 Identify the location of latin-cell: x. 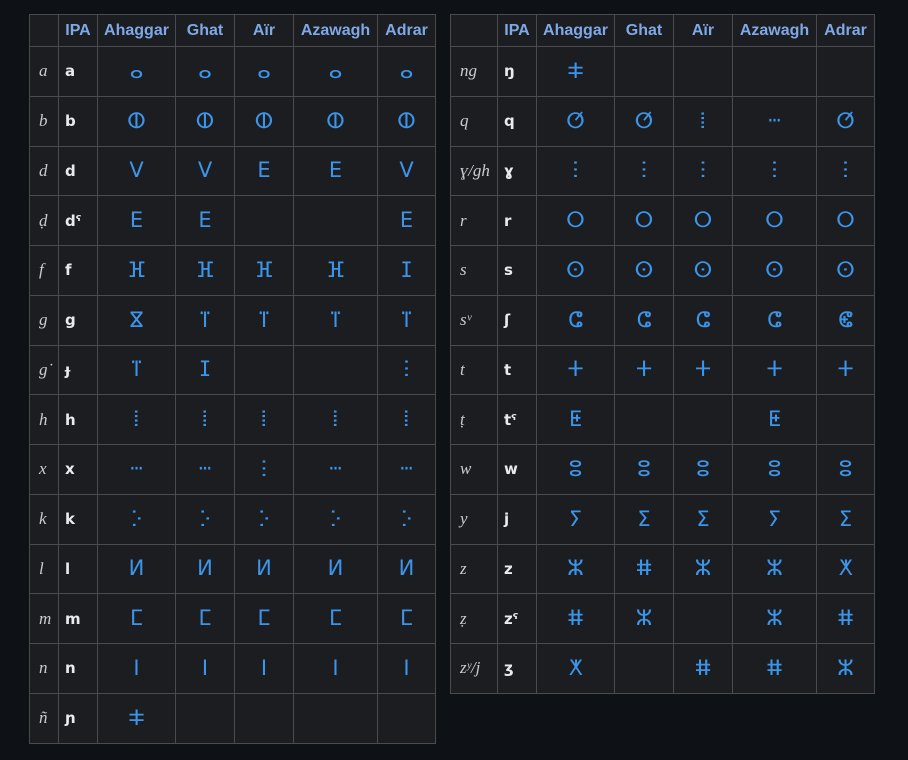
(44, 469).